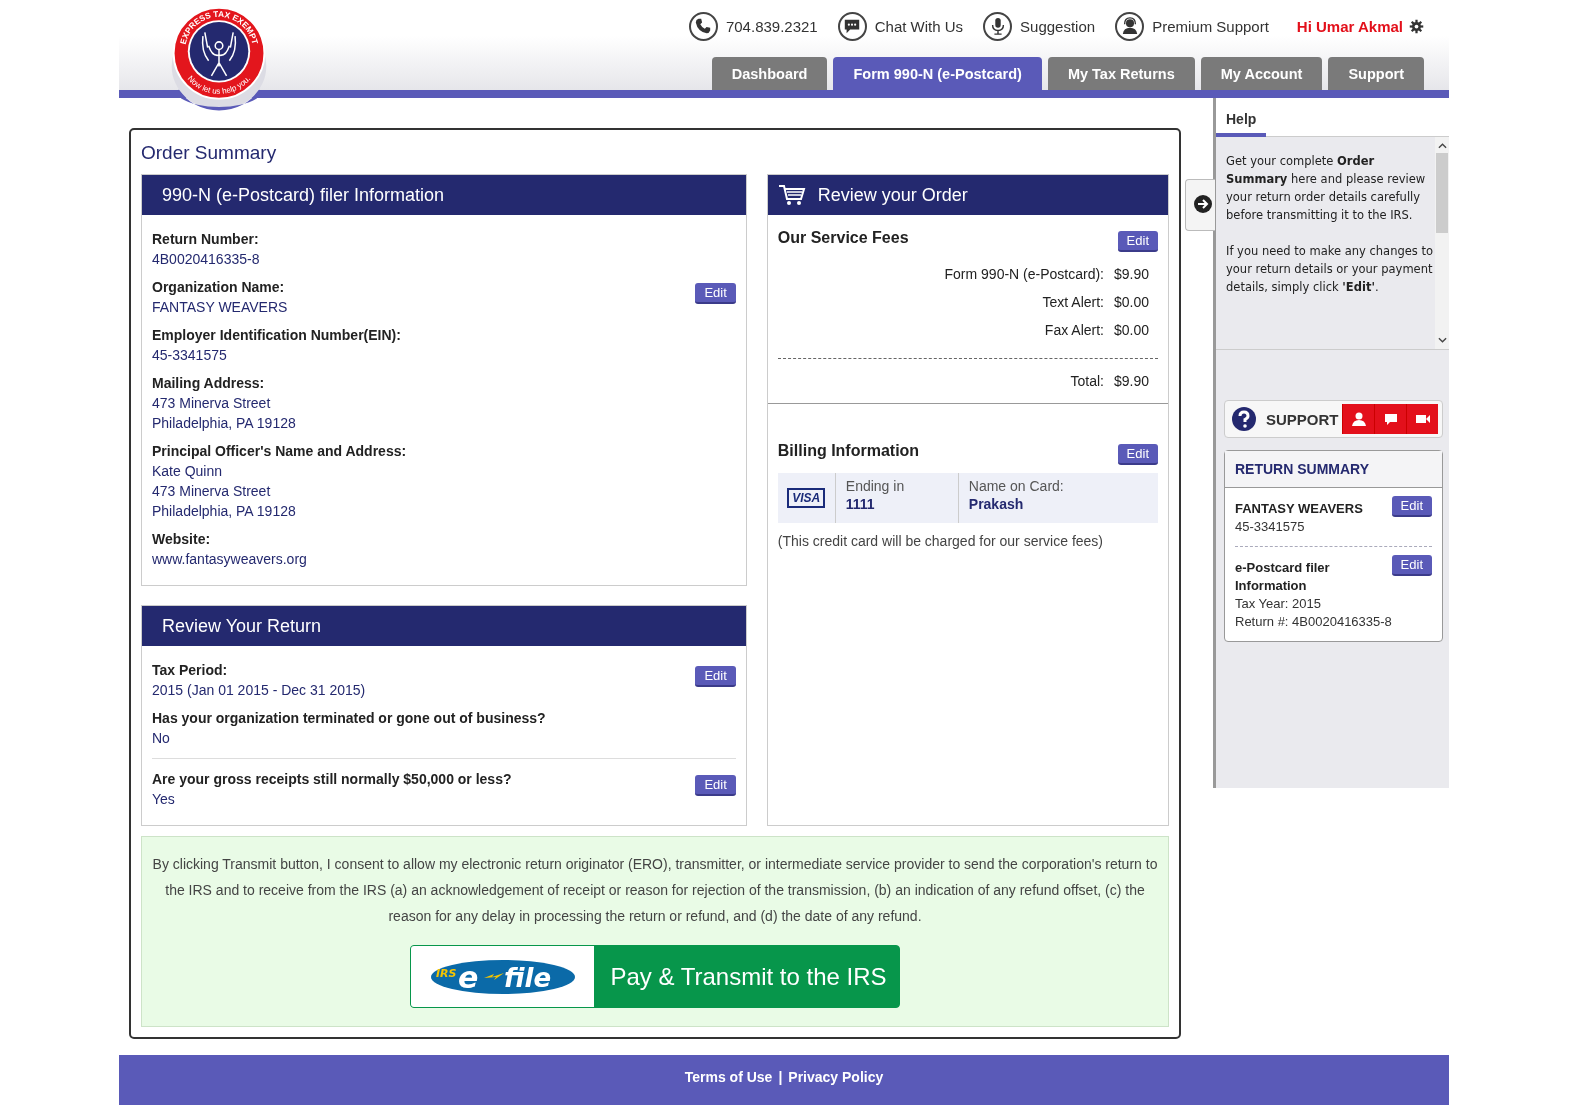 The width and height of the screenshot is (1583, 1108). What do you see at coordinates (843, 238) in the screenshot?
I see `fees-title: Our Service Fees` at bounding box center [843, 238].